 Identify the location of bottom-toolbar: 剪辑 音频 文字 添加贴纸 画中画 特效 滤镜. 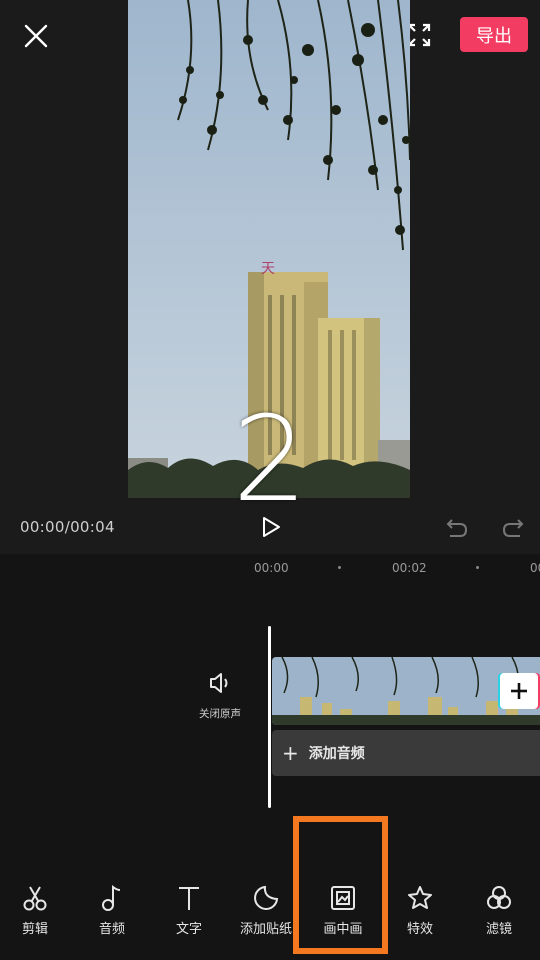
(270, 907).